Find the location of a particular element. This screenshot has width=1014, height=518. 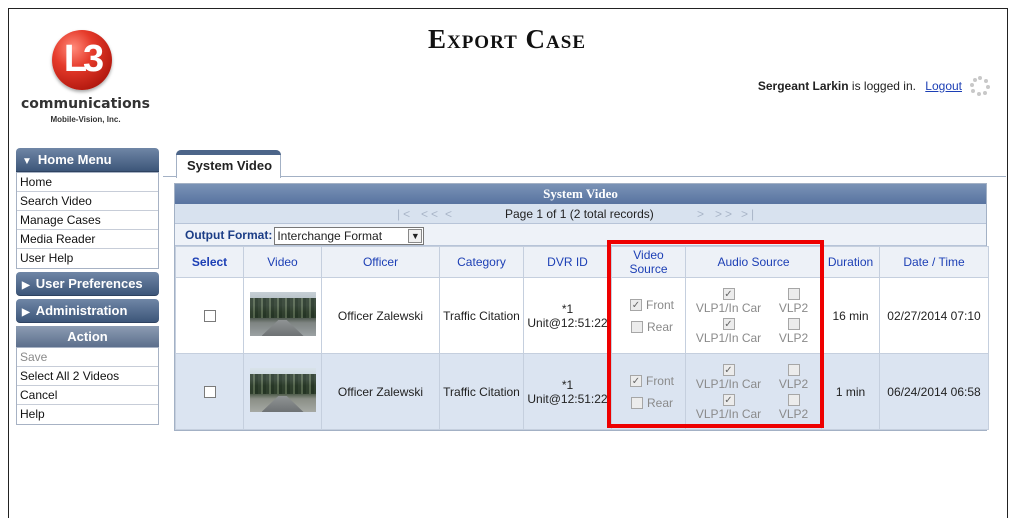

column-header-video-source: Video Source is located at coordinates (648, 262).